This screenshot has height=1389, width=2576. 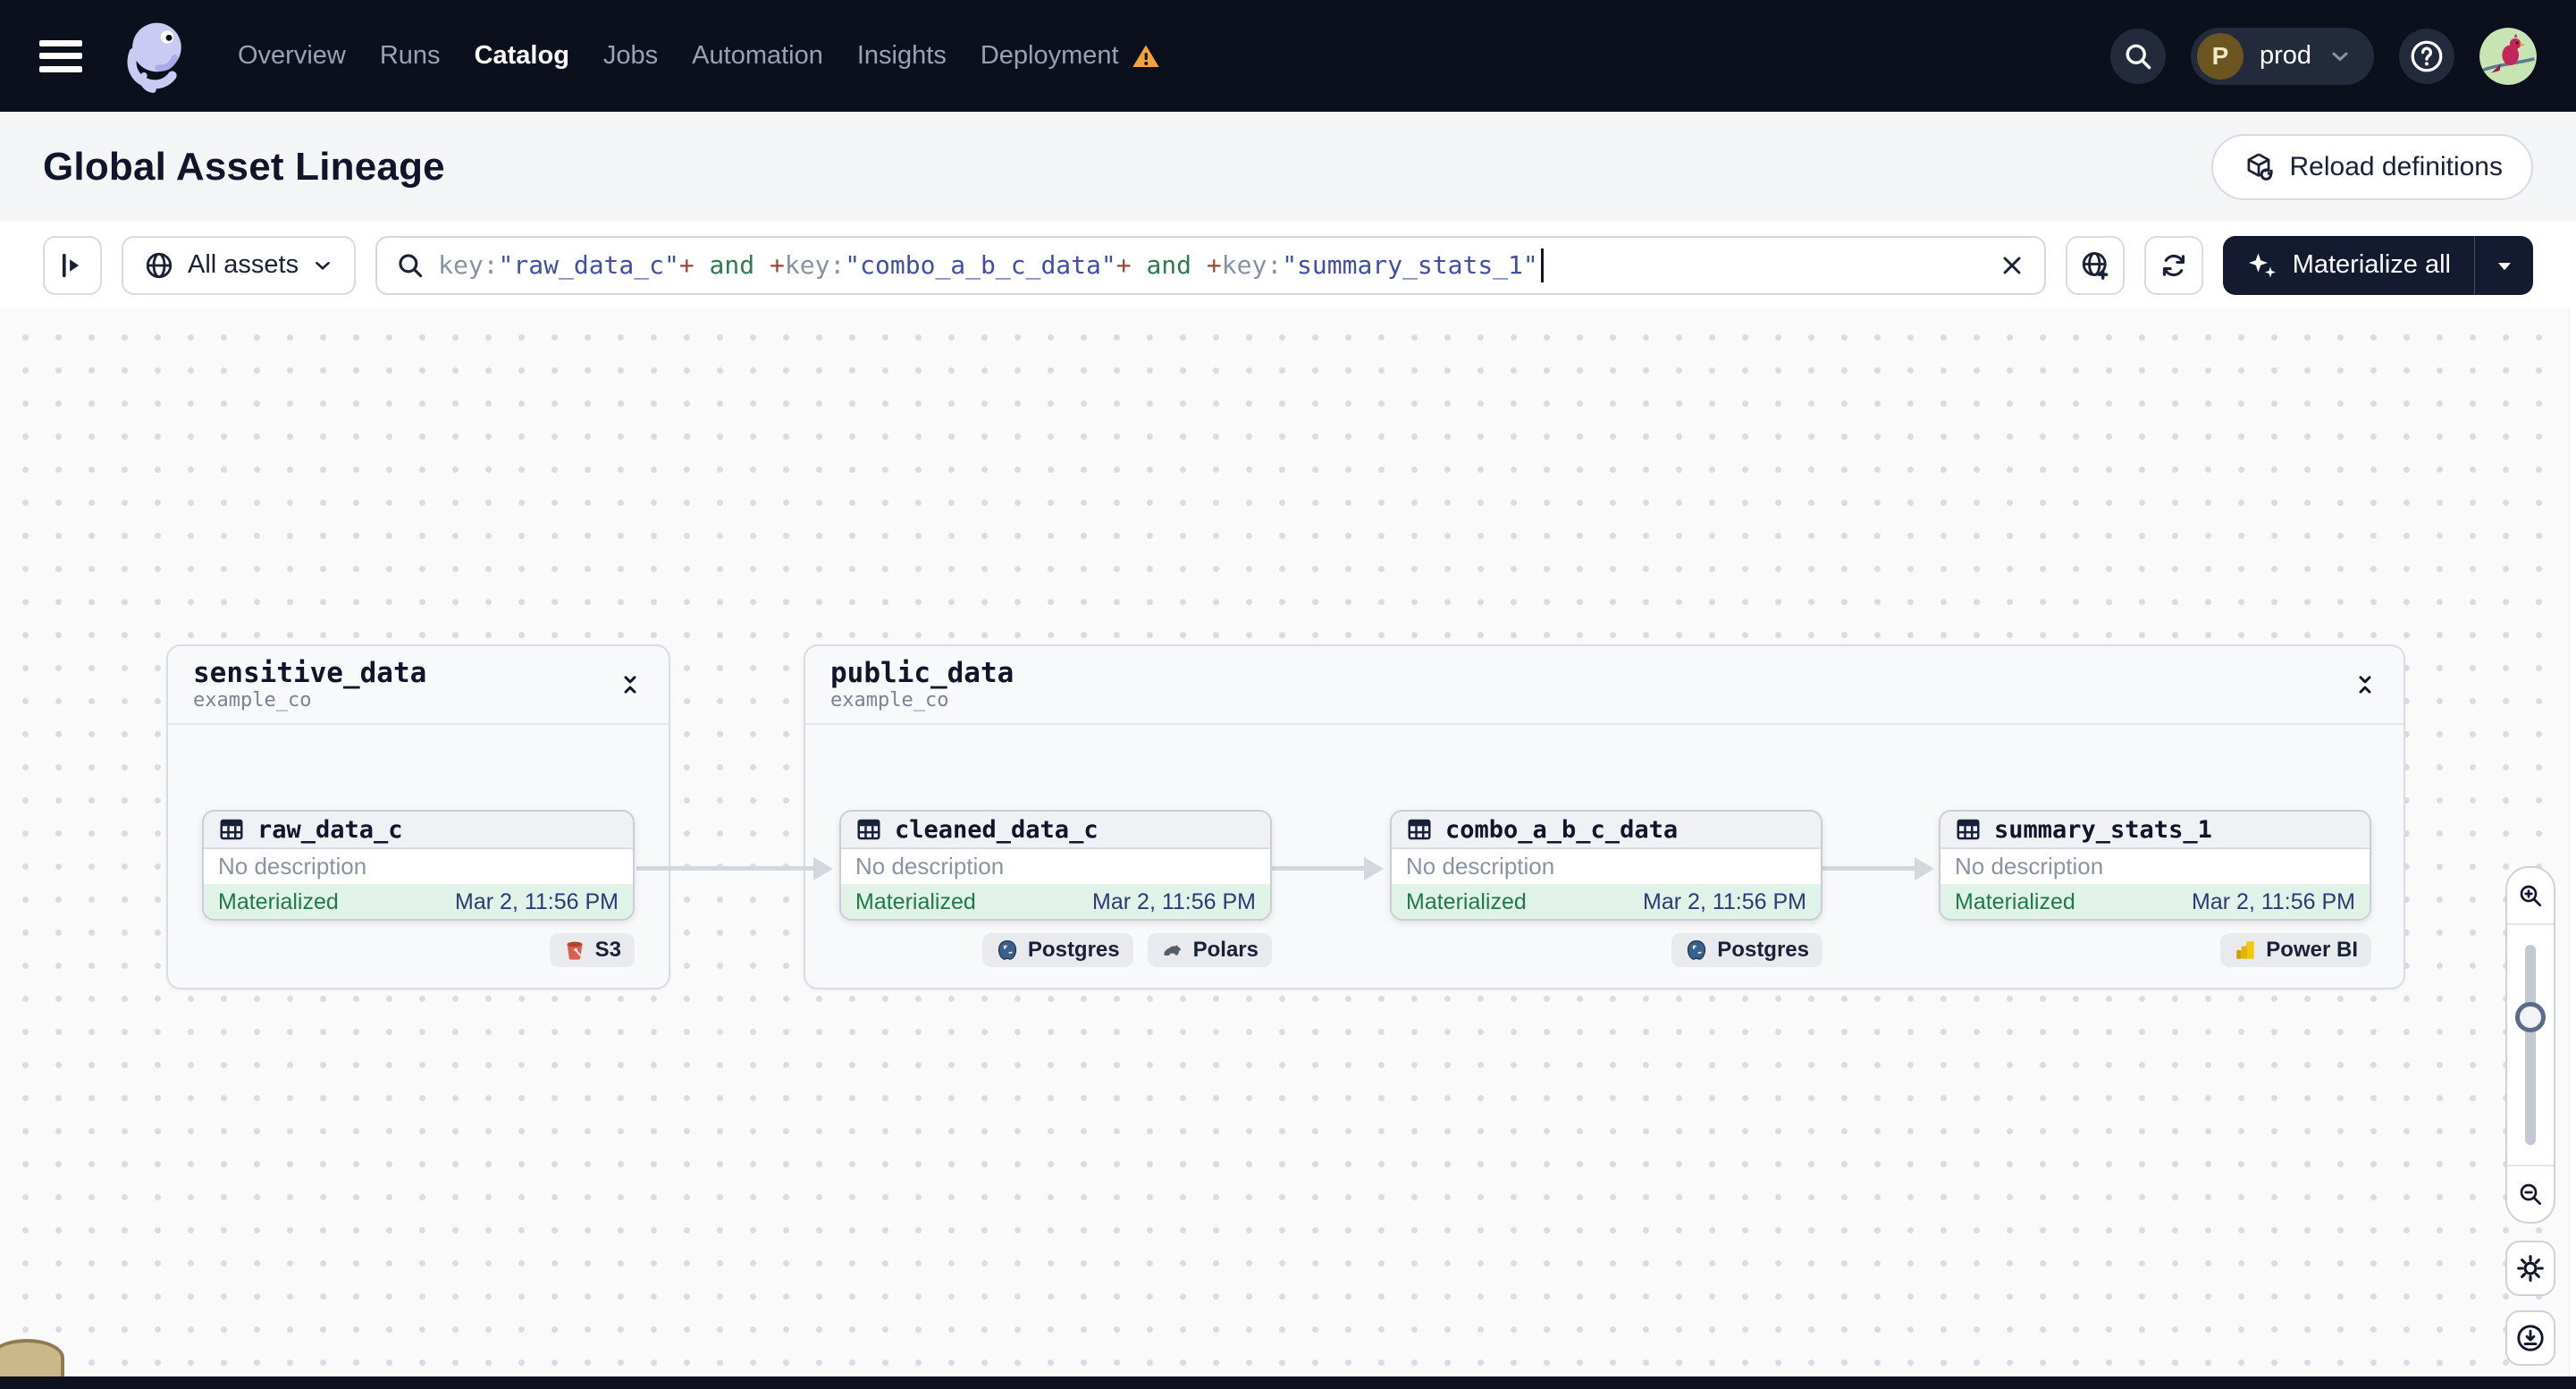 I want to click on edge-raw-to-cleaned, so click(x=726, y=868).